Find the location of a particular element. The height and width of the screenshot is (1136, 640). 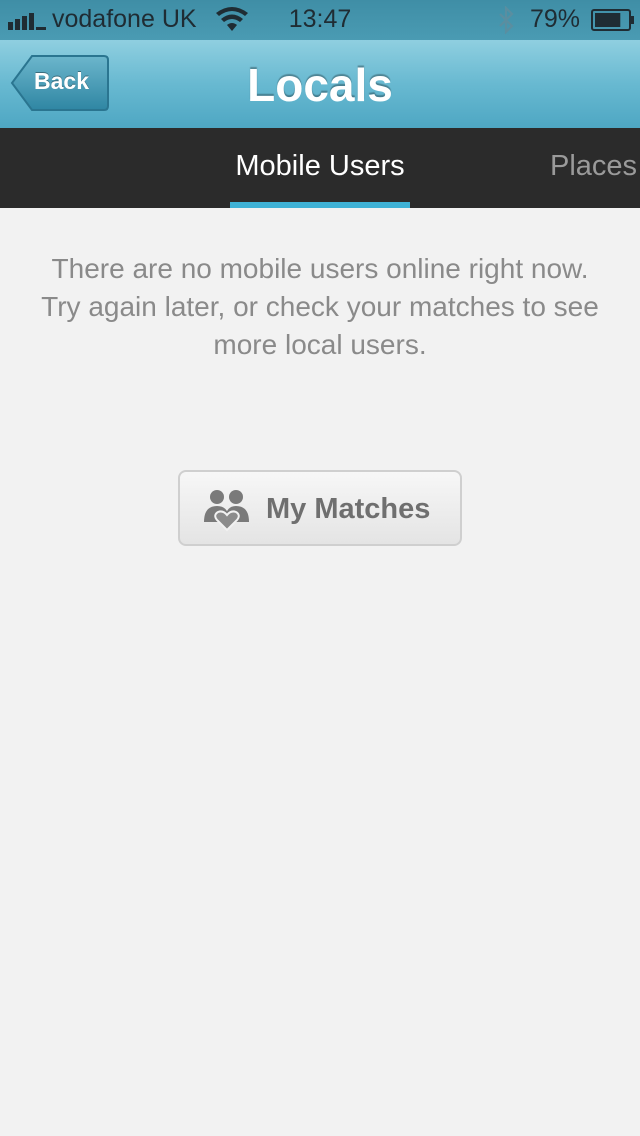

navigation-bar: Back Locals is located at coordinates (320, 84).